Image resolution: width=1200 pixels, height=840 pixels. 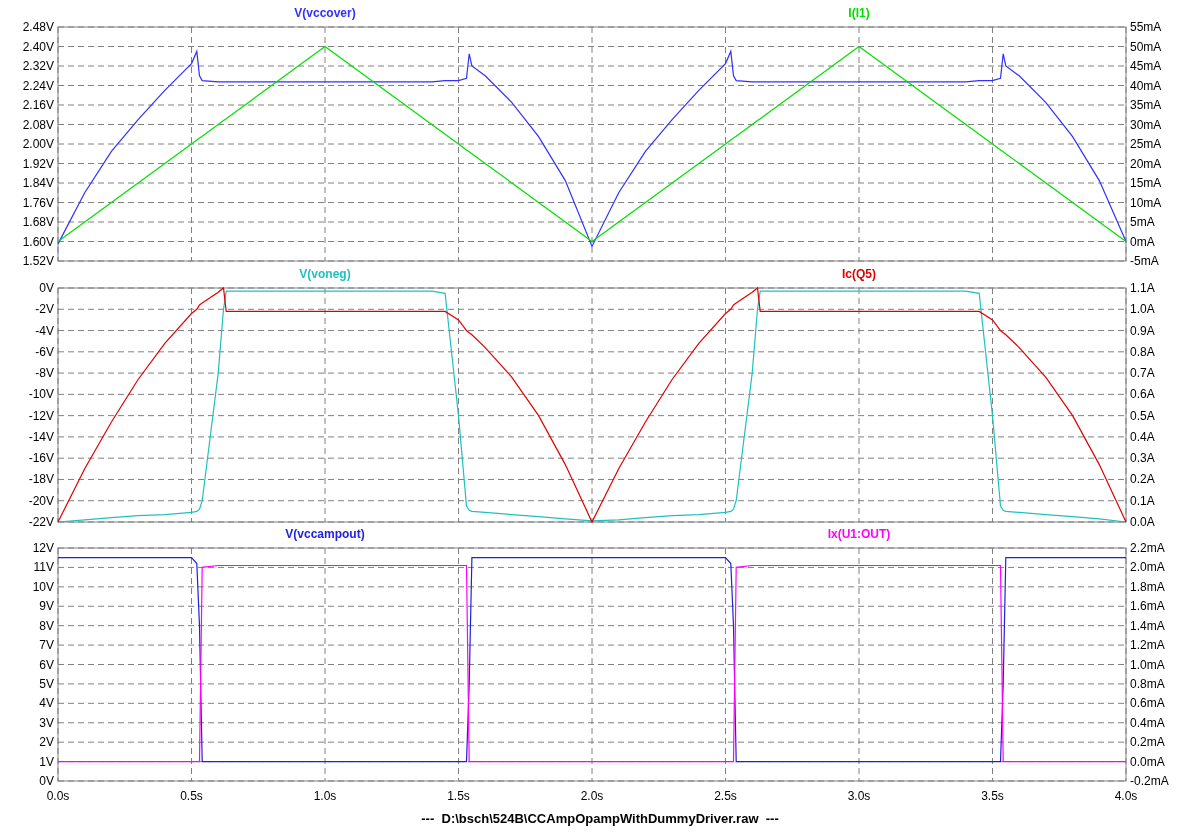 I want to click on y-axis-label: 0.2A, so click(x=1142, y=479).